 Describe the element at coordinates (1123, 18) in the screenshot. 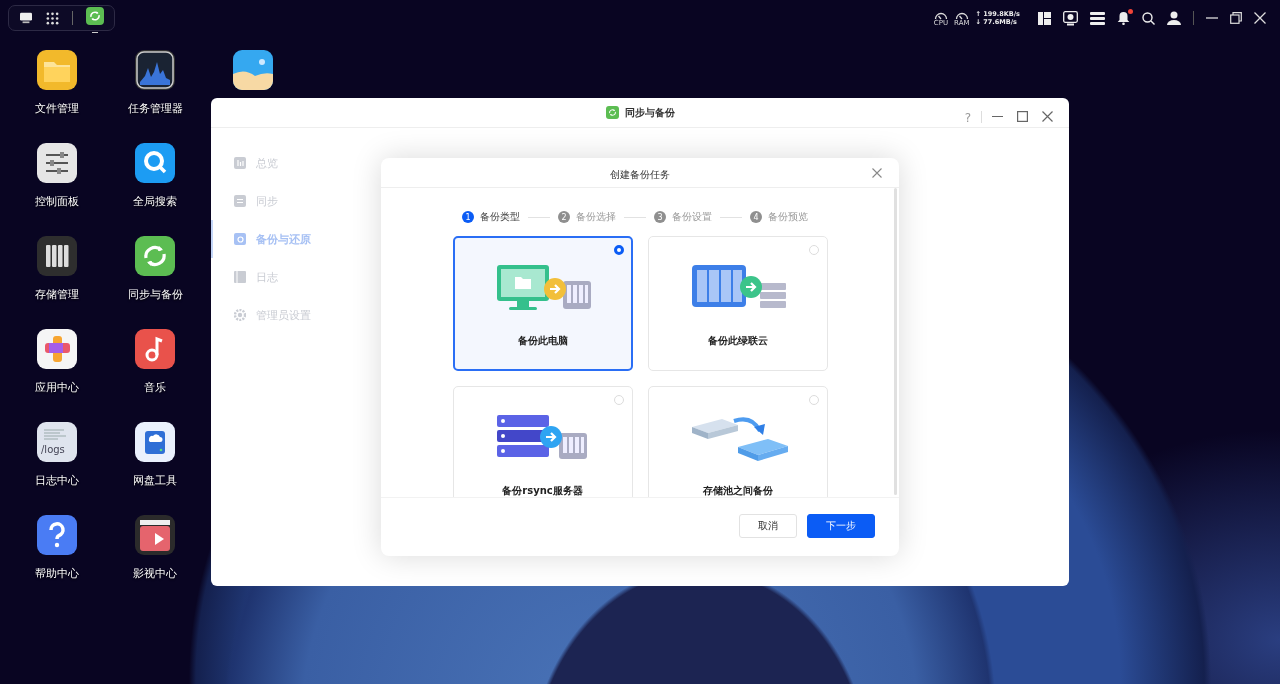

I see `bell-icon` at that location.